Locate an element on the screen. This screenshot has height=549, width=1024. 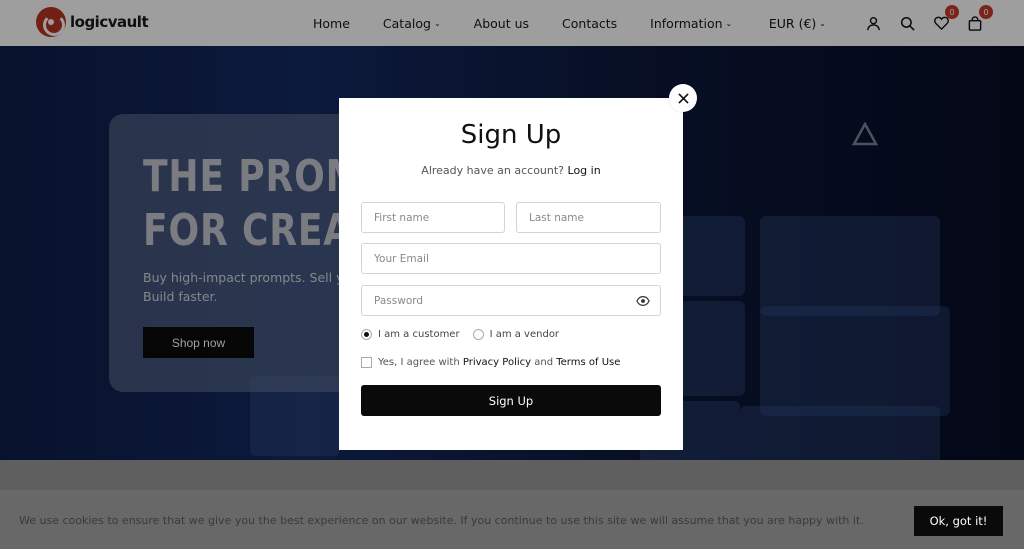
email-input is located at coordinates (517, 258).